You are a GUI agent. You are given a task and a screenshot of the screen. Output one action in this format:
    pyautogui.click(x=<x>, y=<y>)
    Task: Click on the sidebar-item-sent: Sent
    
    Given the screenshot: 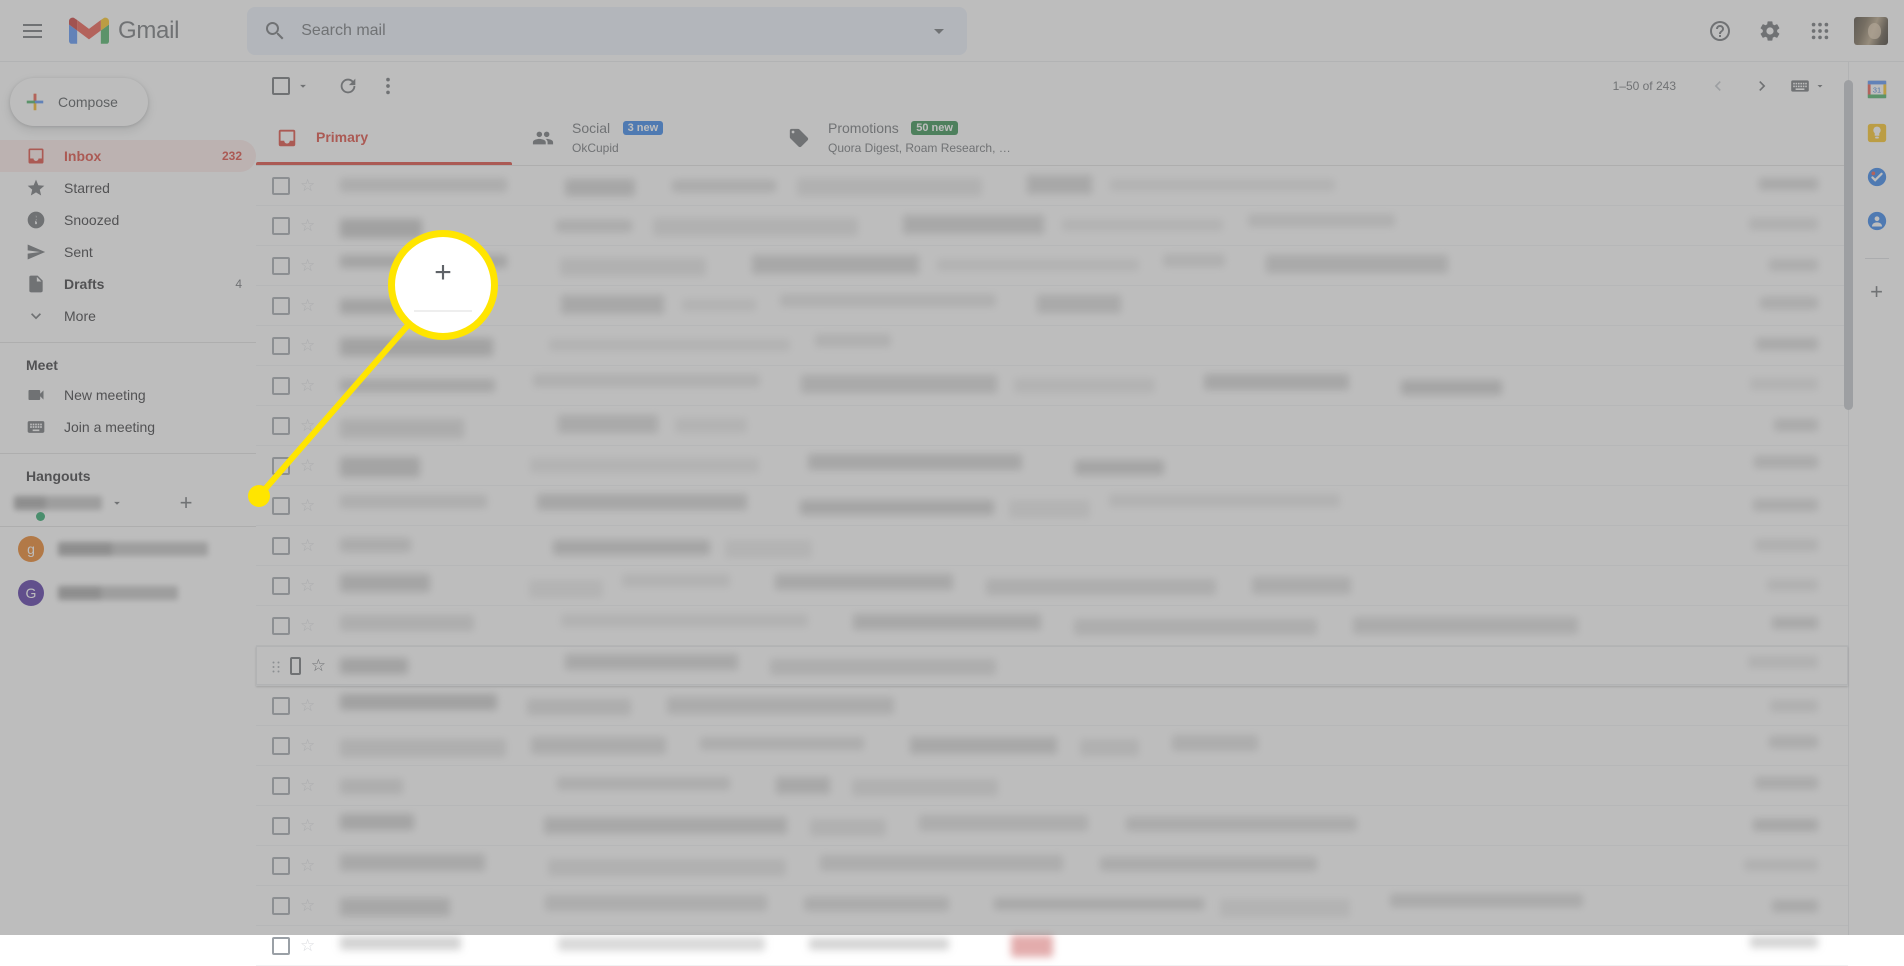 What is the action you would take?
    pyautogui.click(x=128, y=252)
    